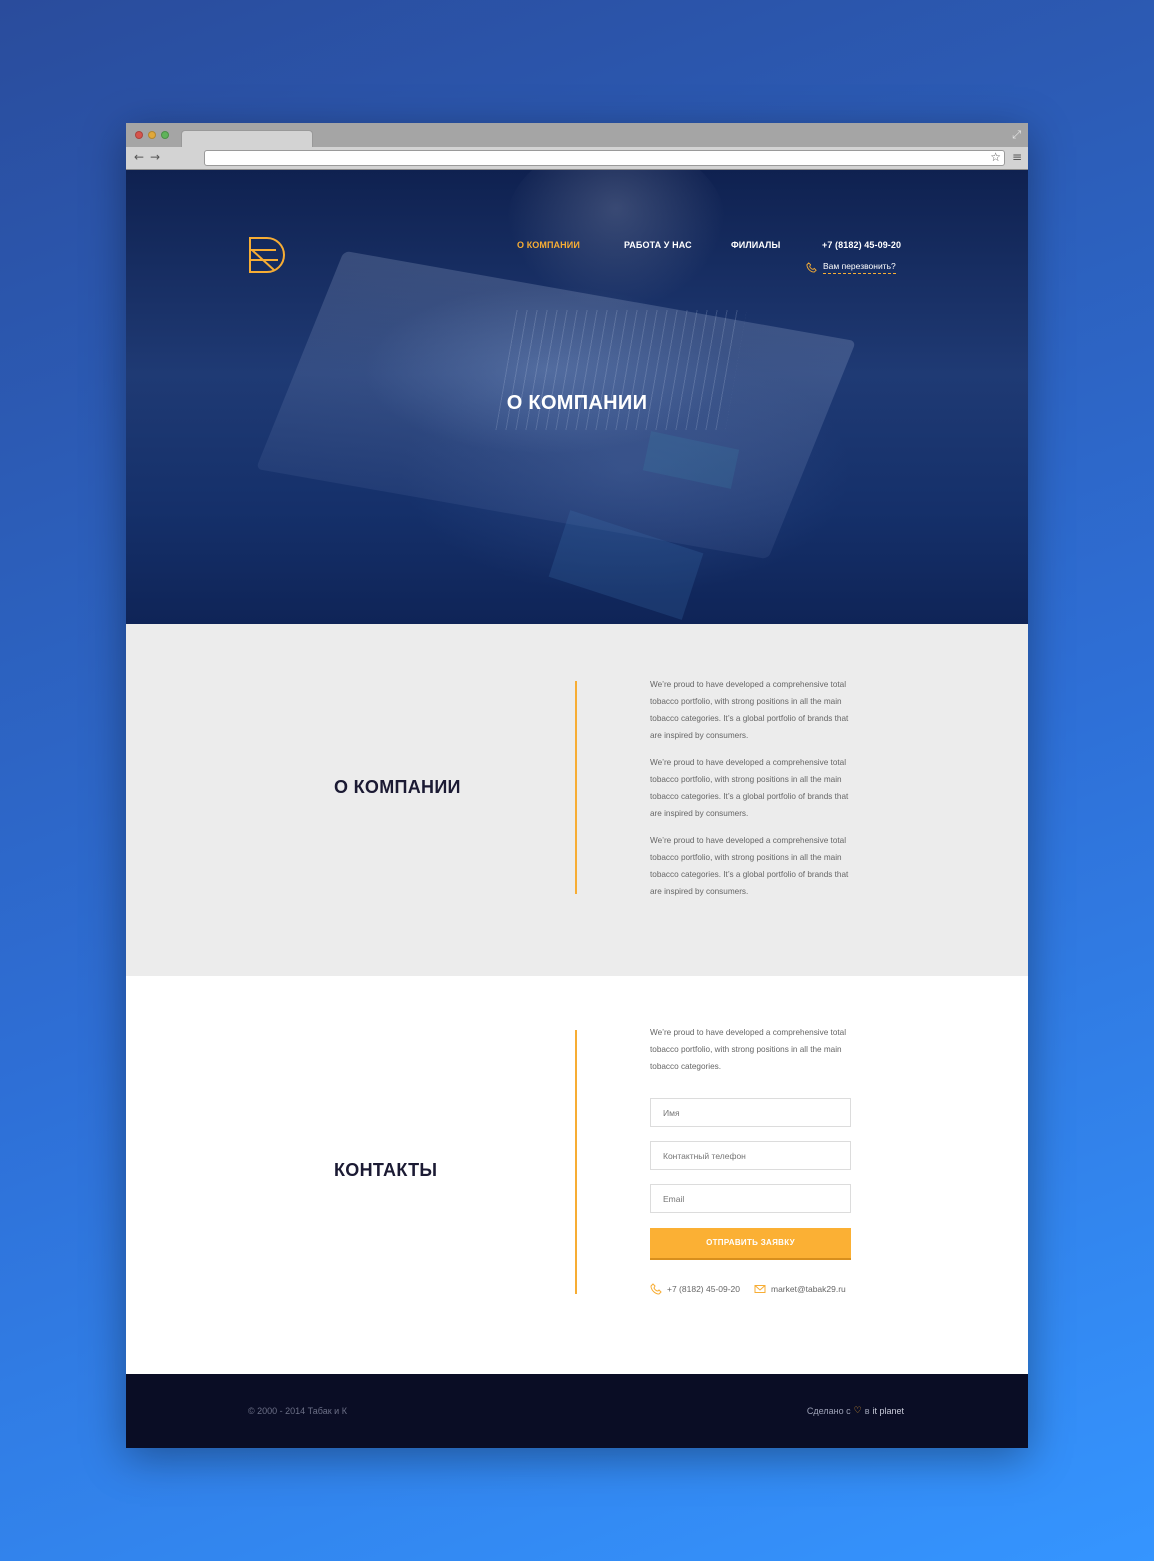  Describe the element at coordinates (995, 157) in the screenshot. I see `bookmark-star-icon: ☆` at that location.